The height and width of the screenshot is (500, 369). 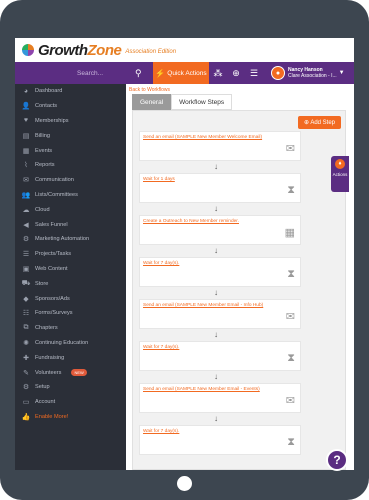 I want to click on thumbs-up-icon: 👍, so click(x=26, y=417).